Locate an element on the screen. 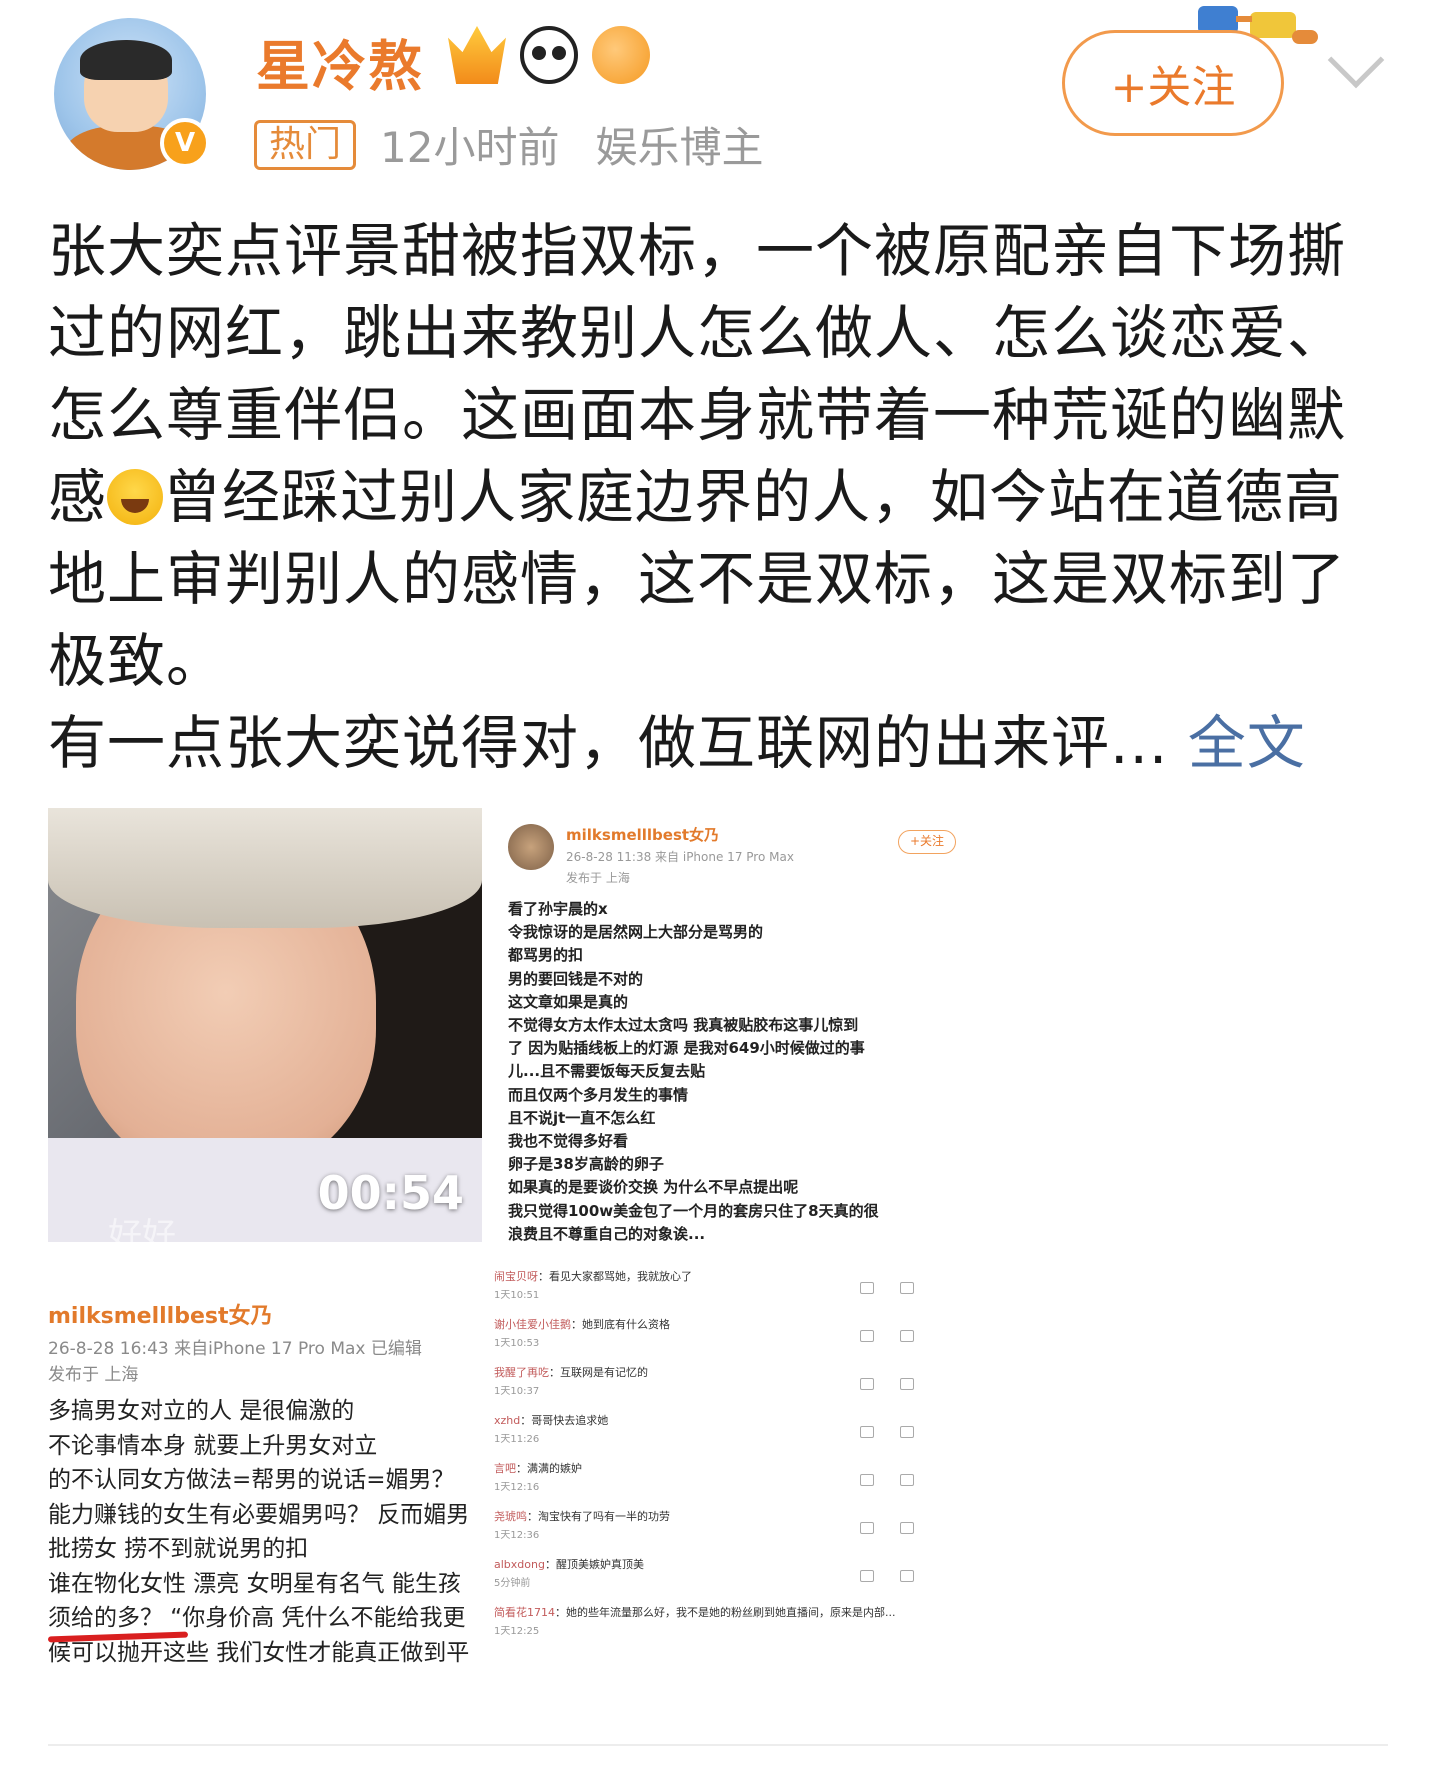 The image size is (1440, 1781). author-role: 娱乐博主 is located at coordinates (679, 147).